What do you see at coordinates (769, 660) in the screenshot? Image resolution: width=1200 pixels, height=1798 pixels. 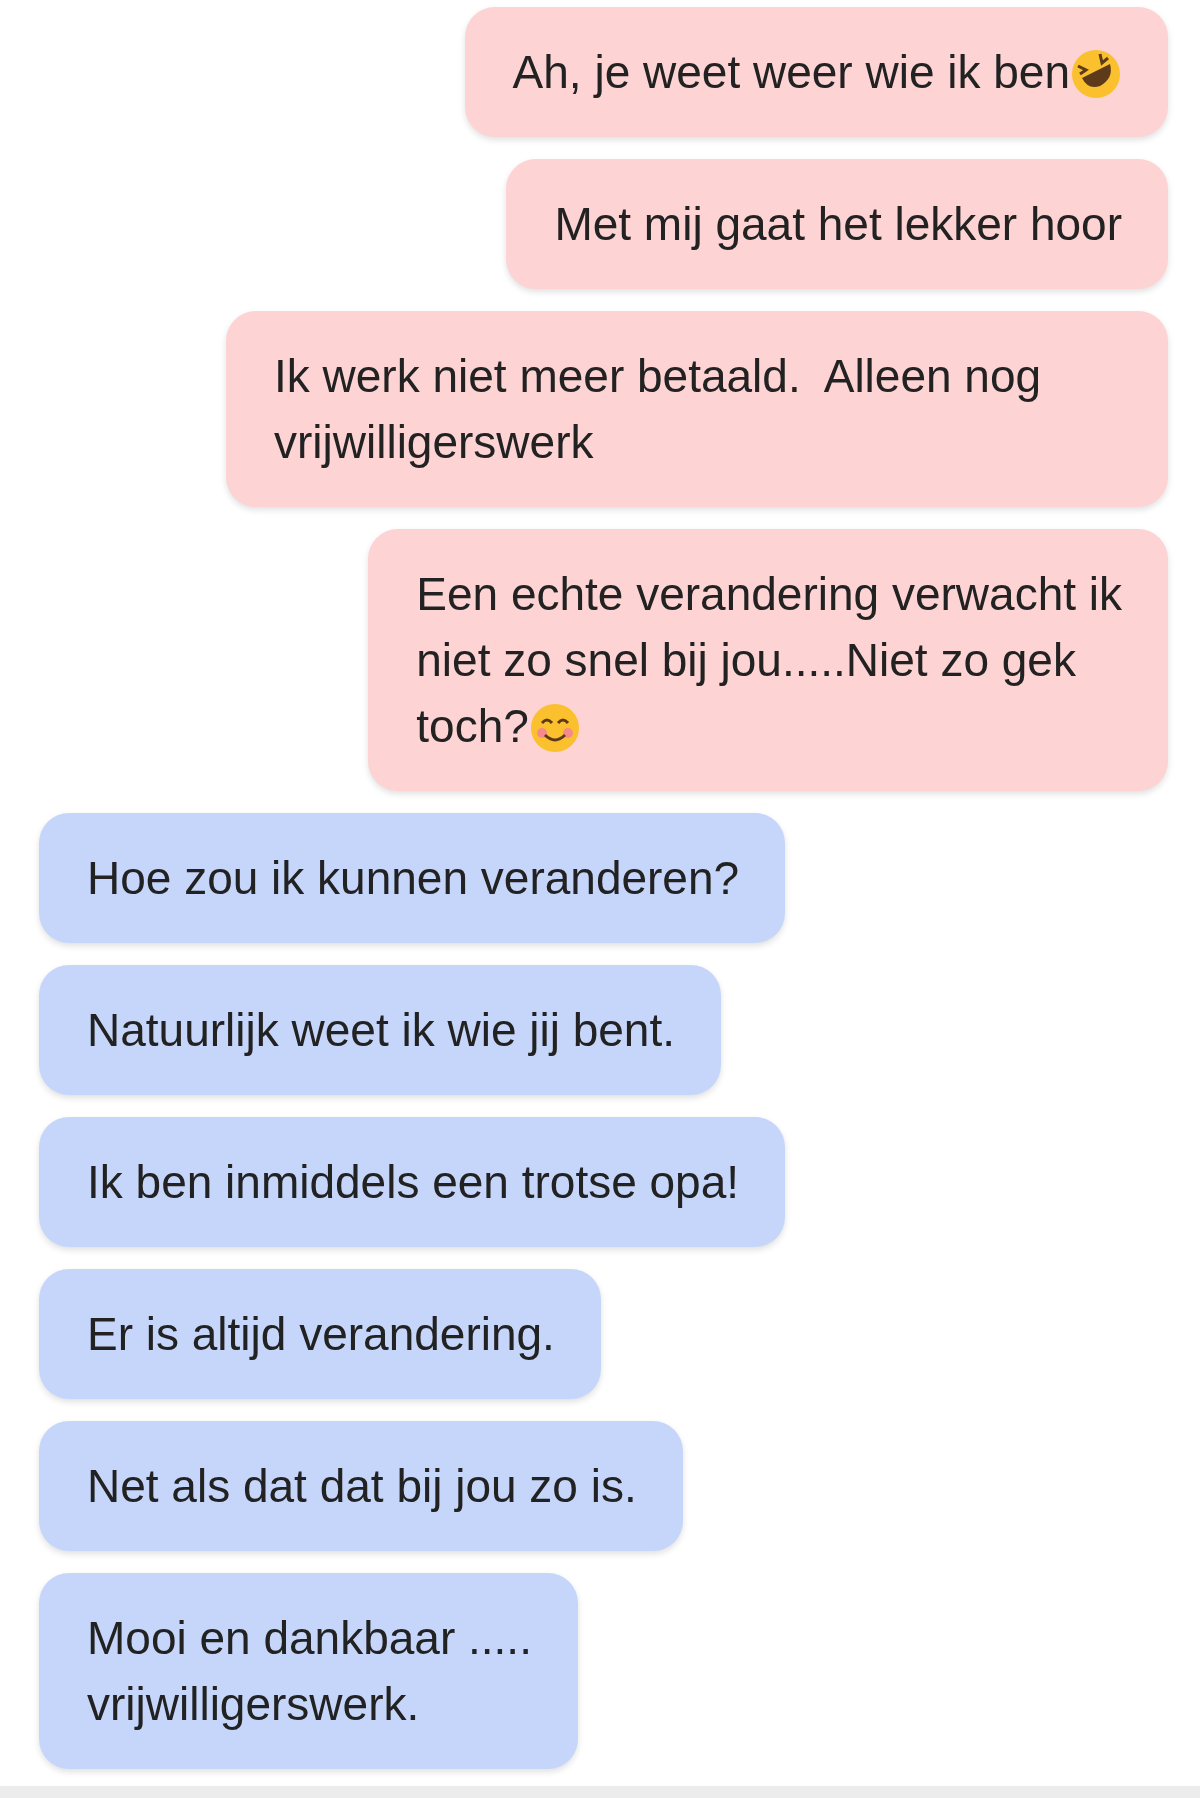 I see `message-text: Een echte verandering verwacht ik niet zo snel bij jou.....Niet zo gek toch?` at bounding box center [769, 660].